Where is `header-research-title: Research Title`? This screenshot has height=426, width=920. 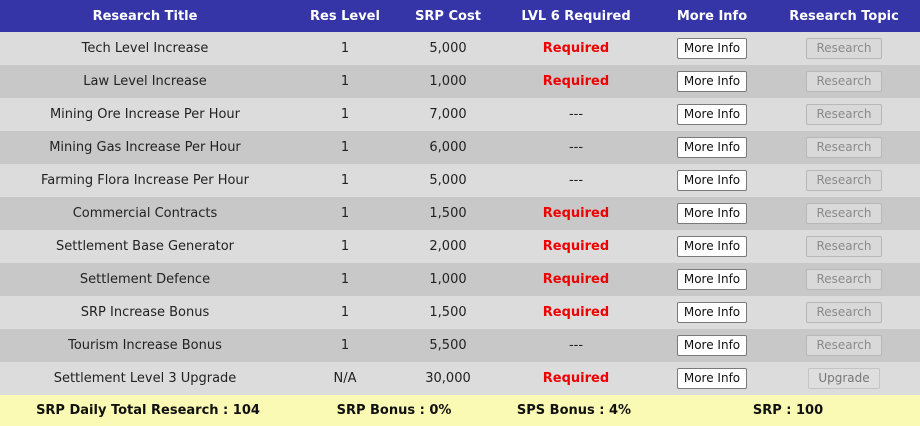 header-research-title: Research Title is located at coordinates (145, 16).